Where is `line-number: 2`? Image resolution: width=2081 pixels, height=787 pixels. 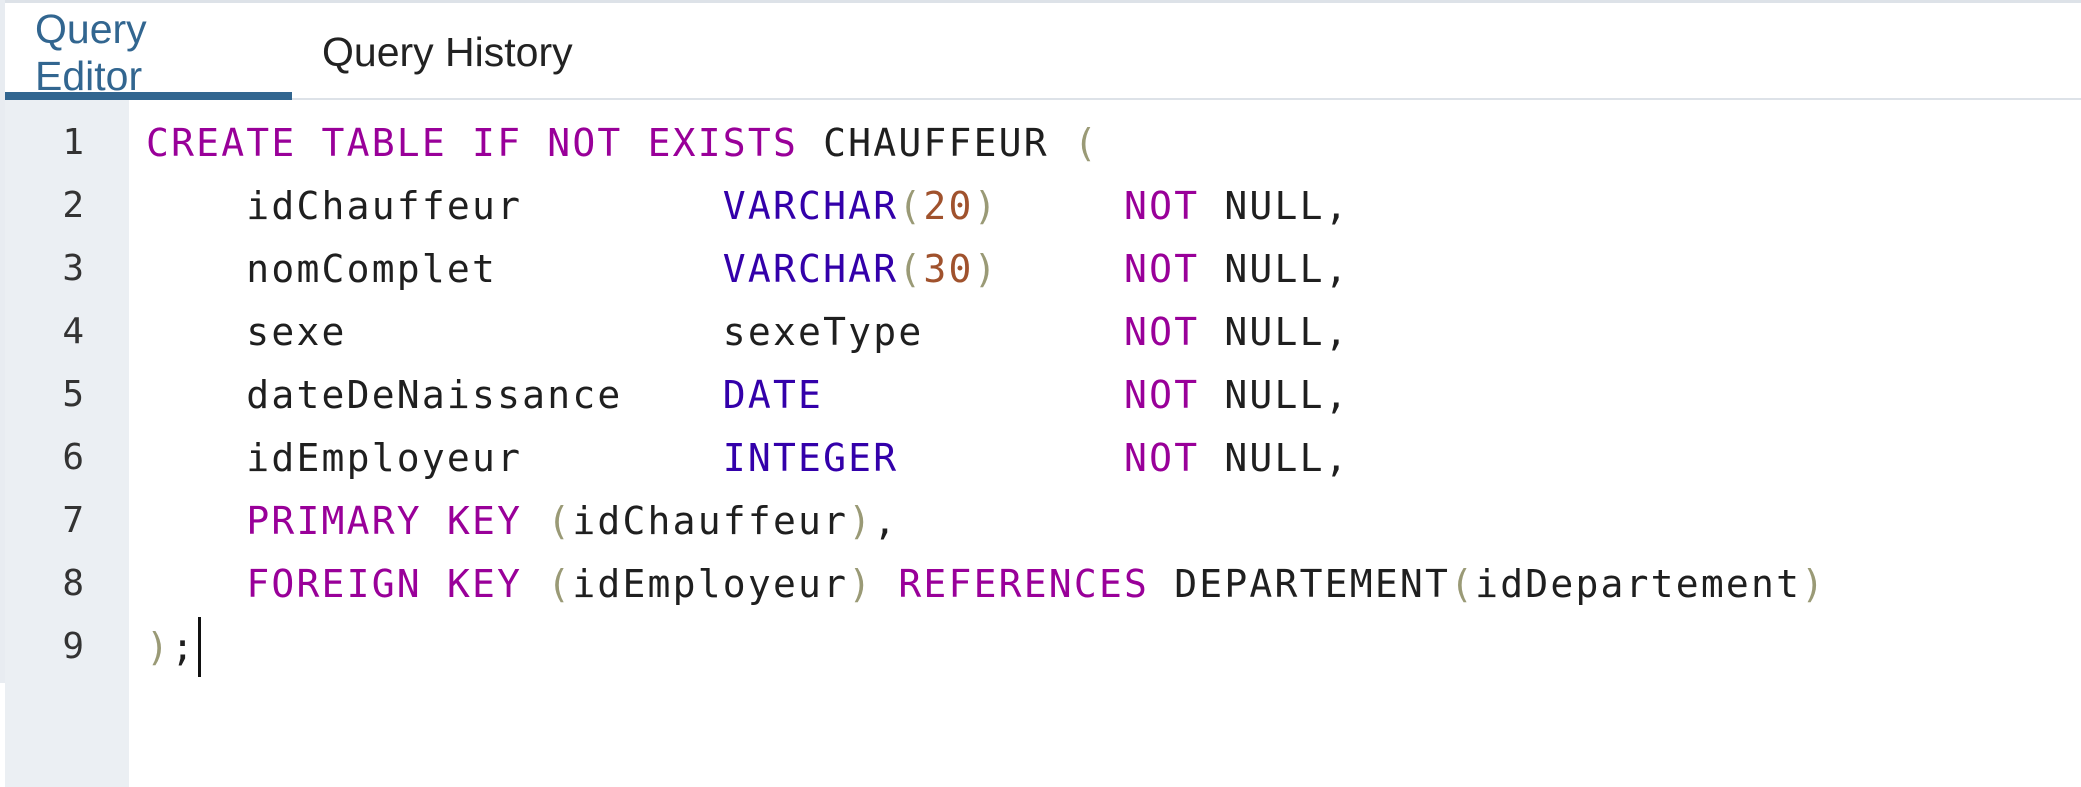 line-number: 2 is located at coordinates (73, 205).